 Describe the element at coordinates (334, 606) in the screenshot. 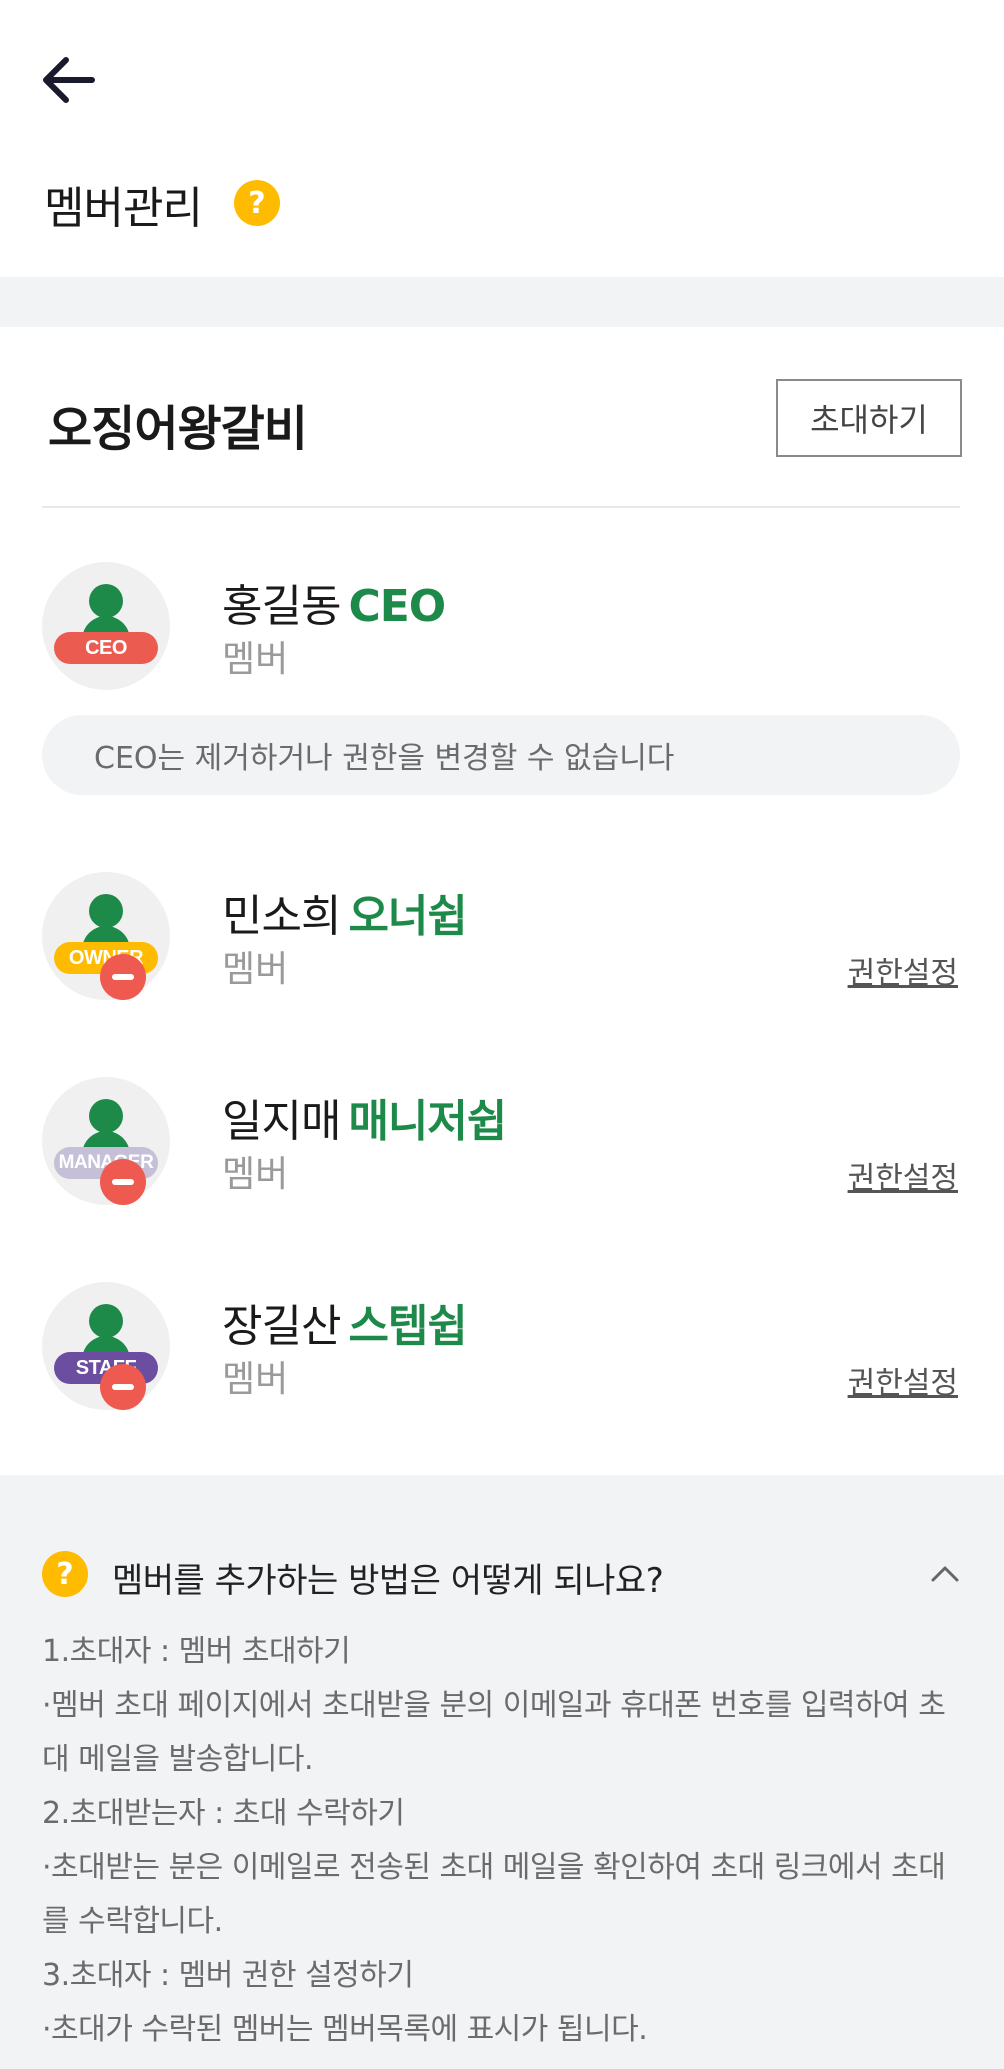

I see `member-name: 홍길동 CEO` at that location.